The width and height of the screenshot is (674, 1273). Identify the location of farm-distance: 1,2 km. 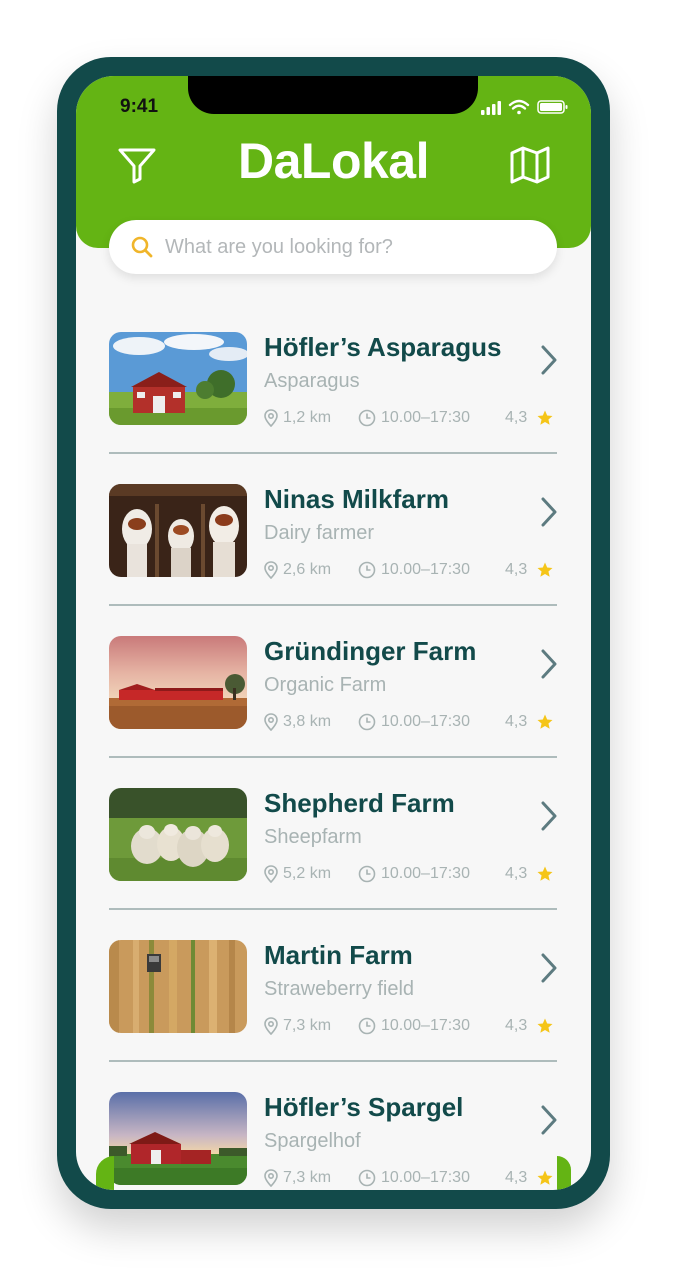
(297, 418).